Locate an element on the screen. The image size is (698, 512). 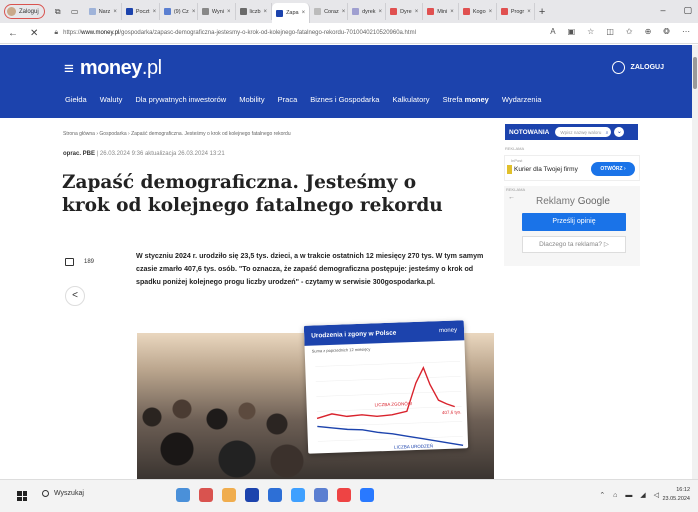
browser-tab: Coraz × is located at coordinates (329, 11).